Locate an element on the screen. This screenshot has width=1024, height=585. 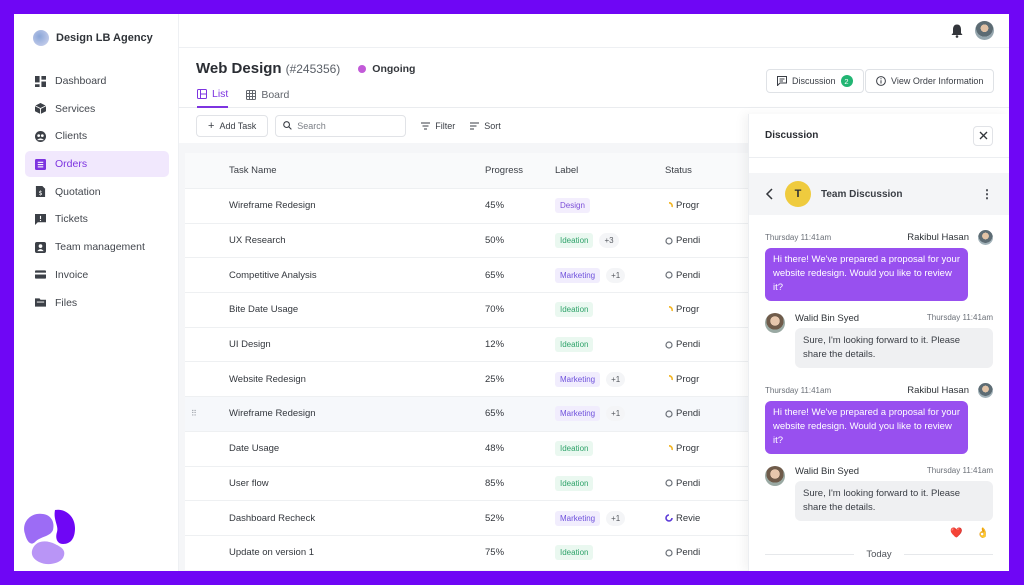
task-name: User flow is located at coordinates (335, 483).